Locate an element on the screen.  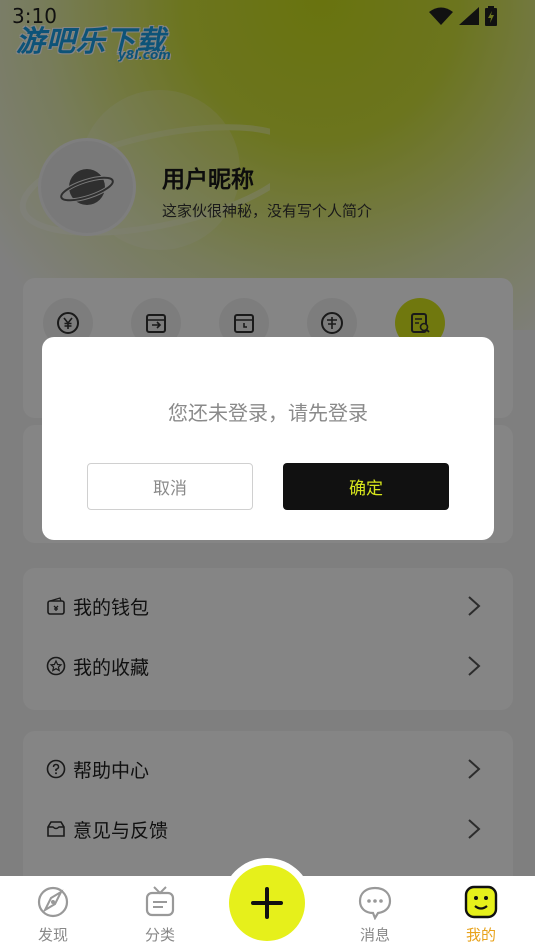
plus-icon is located at coordinates (267, 903).